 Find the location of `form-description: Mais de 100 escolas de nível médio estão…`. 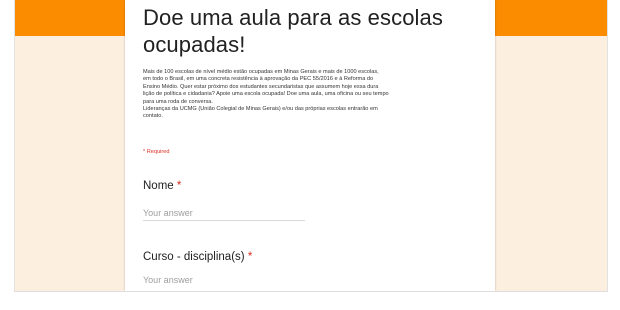

form-description: Mais de 100 escolas de nível médio estão… is located at coordinates (310, 95).